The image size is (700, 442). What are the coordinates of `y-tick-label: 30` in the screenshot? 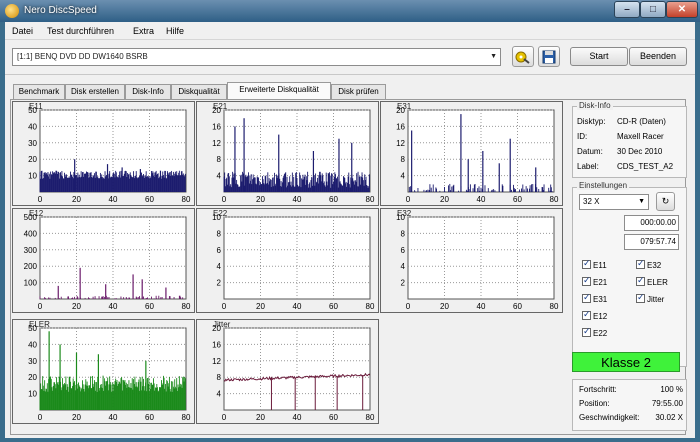 It's located at (32, 143).